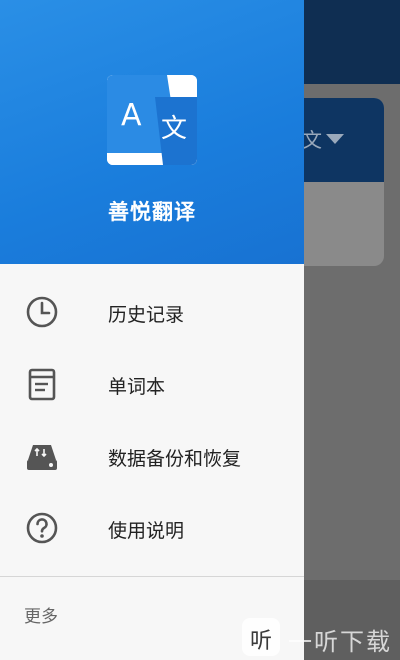 Image resolution: width=400 pixels, height=660 pixels. What do you see at coordinates (312, 140) in the screenshot?
I see `background-language-label: 文` at bounding box center [312, 140].